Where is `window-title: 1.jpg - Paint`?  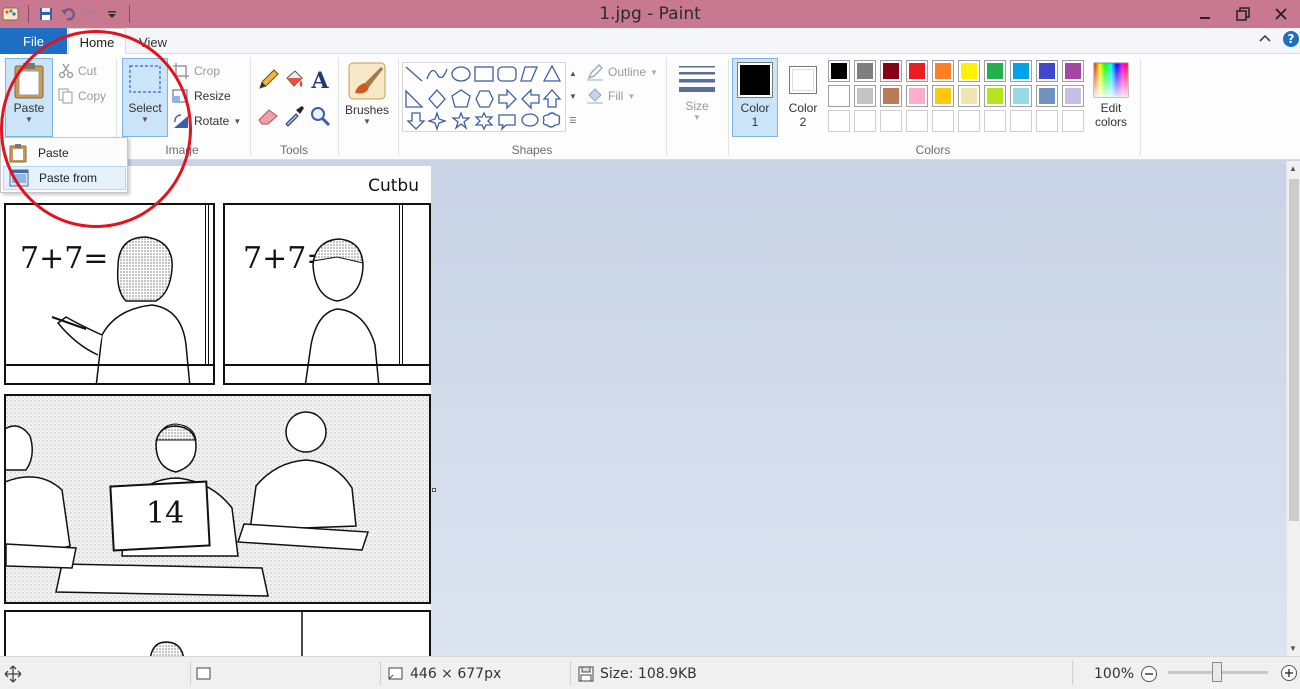 window-title: 1.jpg - Paint is located at coordinates (650, 14).